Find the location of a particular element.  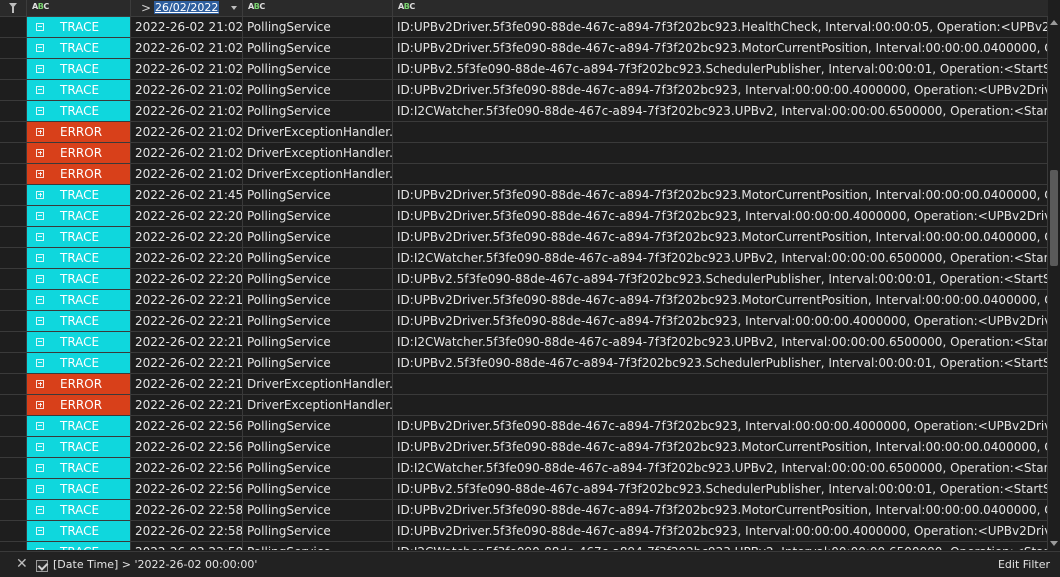

filter-cell-message: ABC is located at coordinates (720, 8).